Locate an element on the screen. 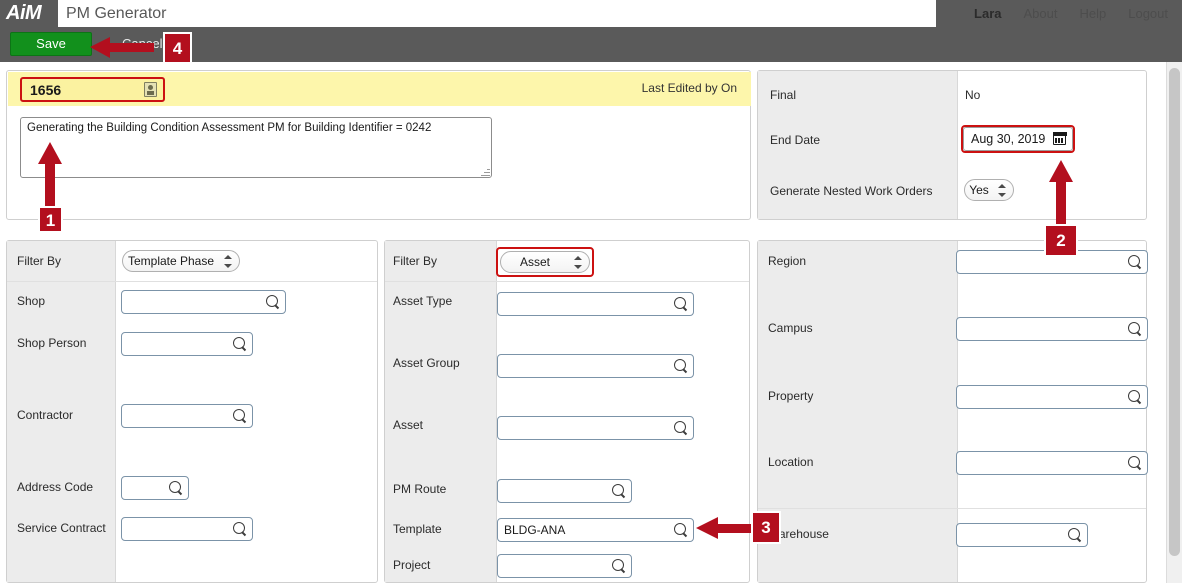  property-label: Property is located at coordinates (791, 396).